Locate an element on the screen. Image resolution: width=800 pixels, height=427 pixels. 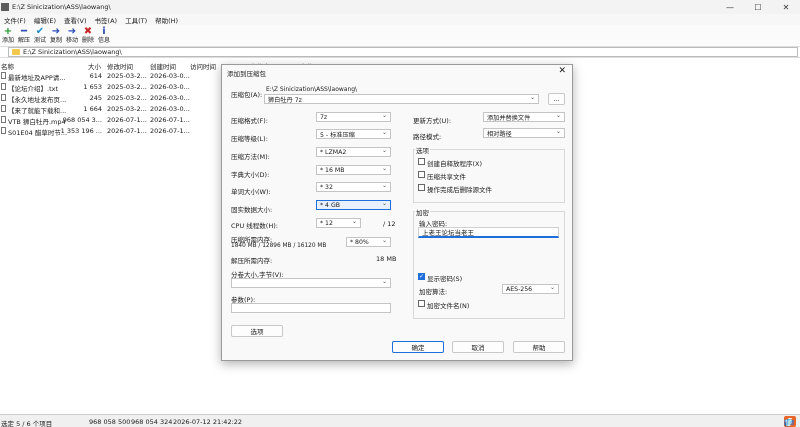
grid-menu-icon: ⠿ is located at coordinates (786, 423).